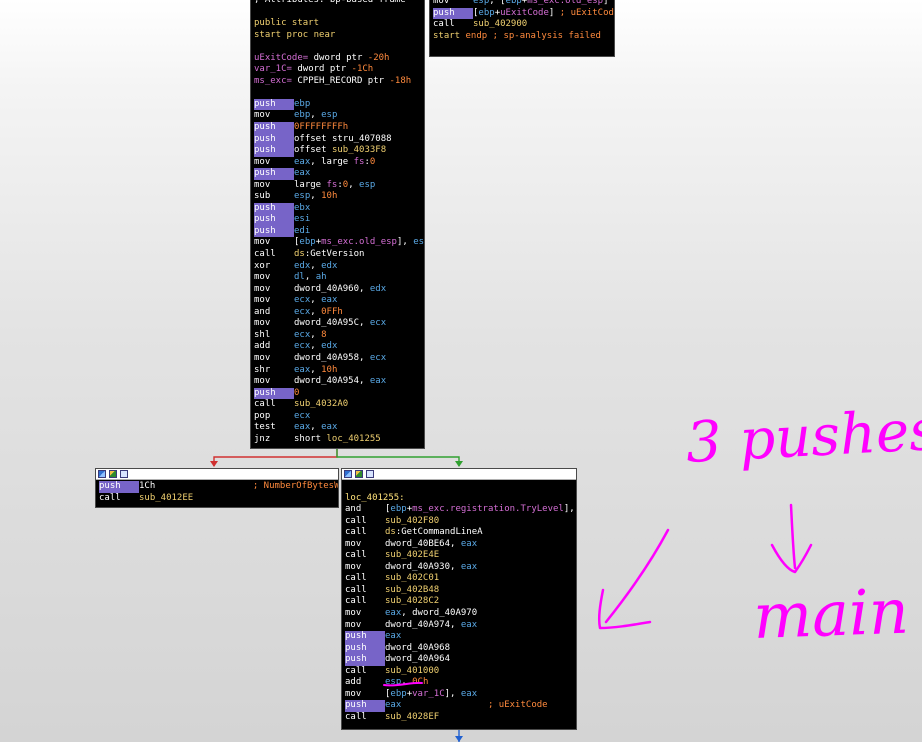 The image size is (922, 742). Describe the element at coordinates (459, 474) in the screenshot. I see `node-header` at that location.